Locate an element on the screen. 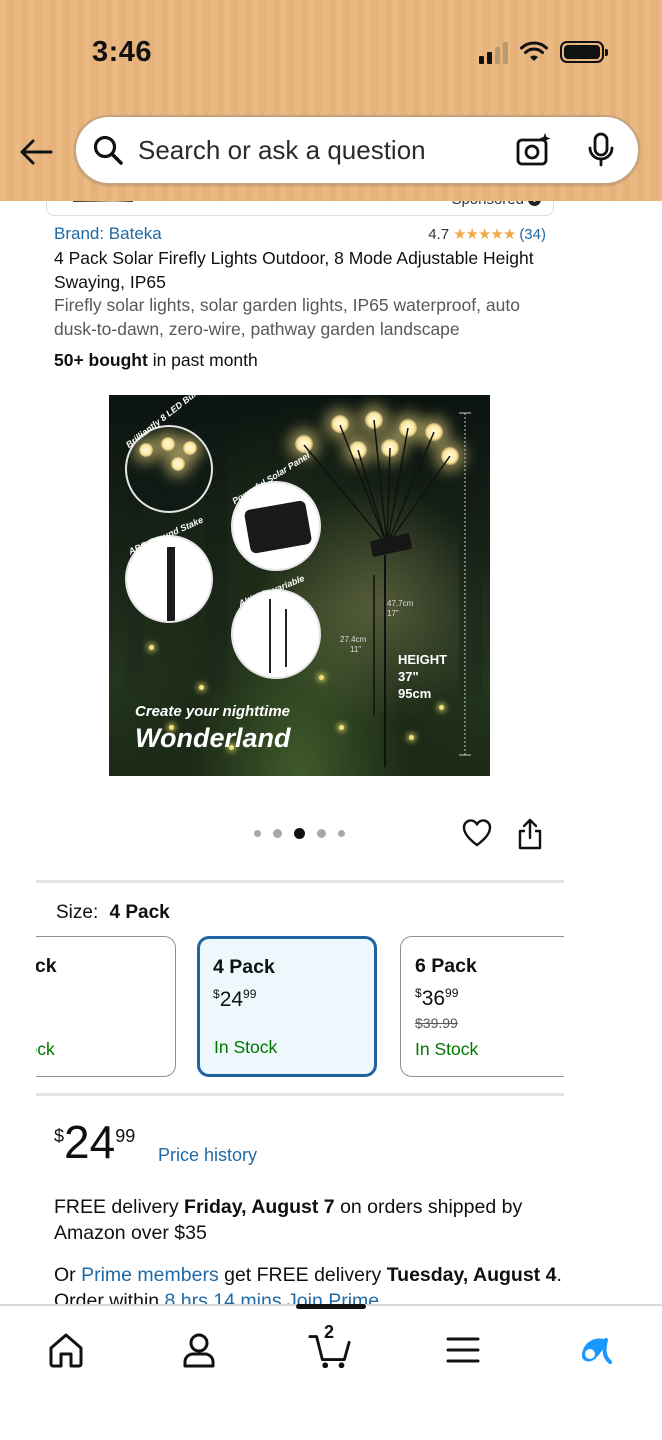  home-icon is located at coordinates (66, 1350).